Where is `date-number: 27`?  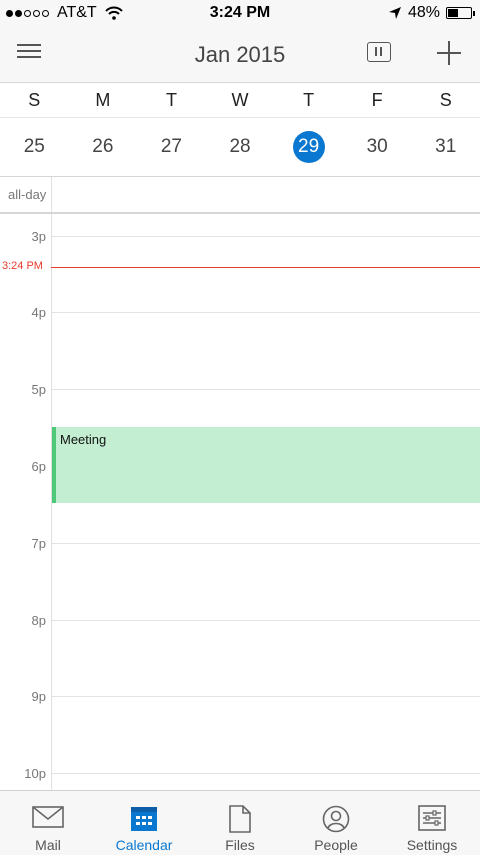 date-number: 27 is located at coordinates (171, 146).